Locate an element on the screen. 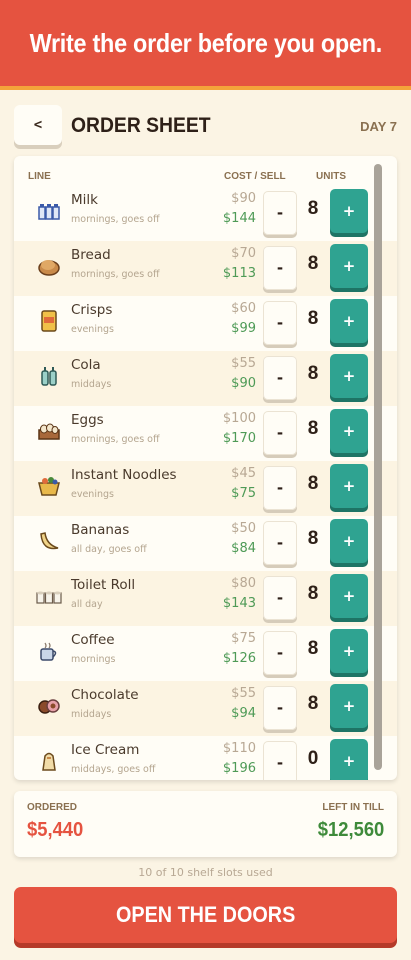  item-name: Crisps is located at coordinates (92, 310).